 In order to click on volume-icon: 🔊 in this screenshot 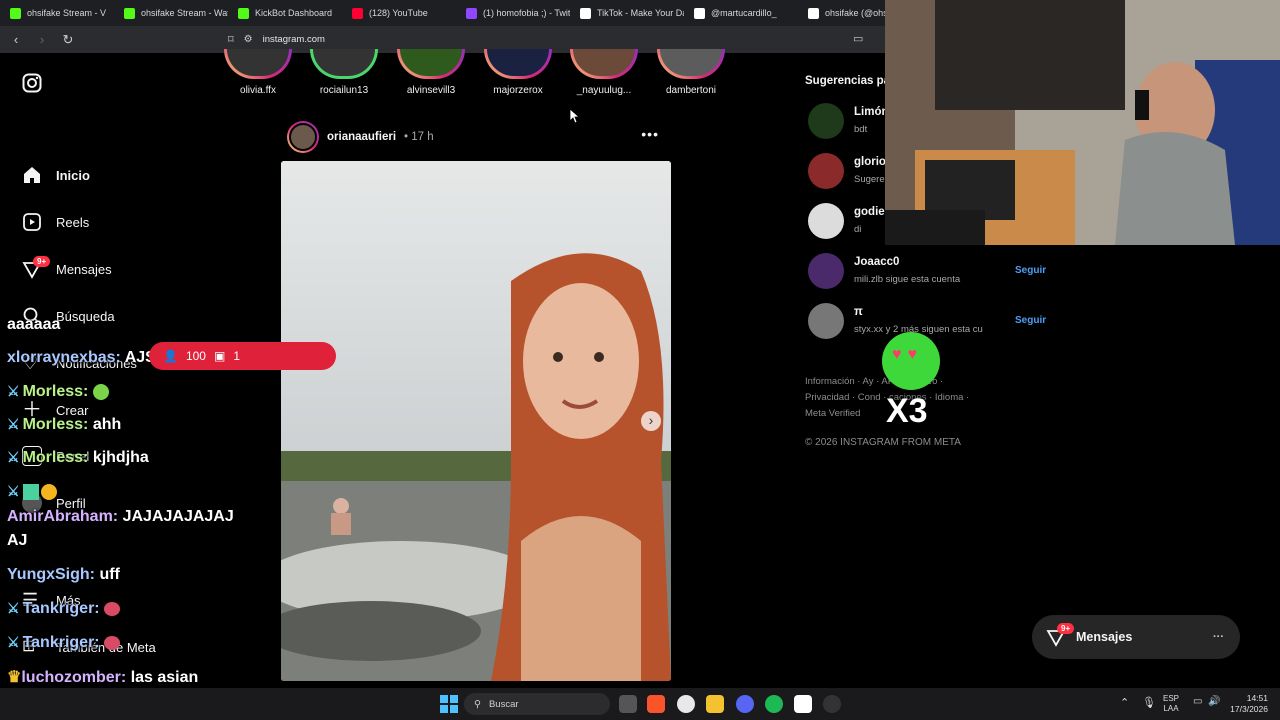, I will do `click(1214, 701)`.